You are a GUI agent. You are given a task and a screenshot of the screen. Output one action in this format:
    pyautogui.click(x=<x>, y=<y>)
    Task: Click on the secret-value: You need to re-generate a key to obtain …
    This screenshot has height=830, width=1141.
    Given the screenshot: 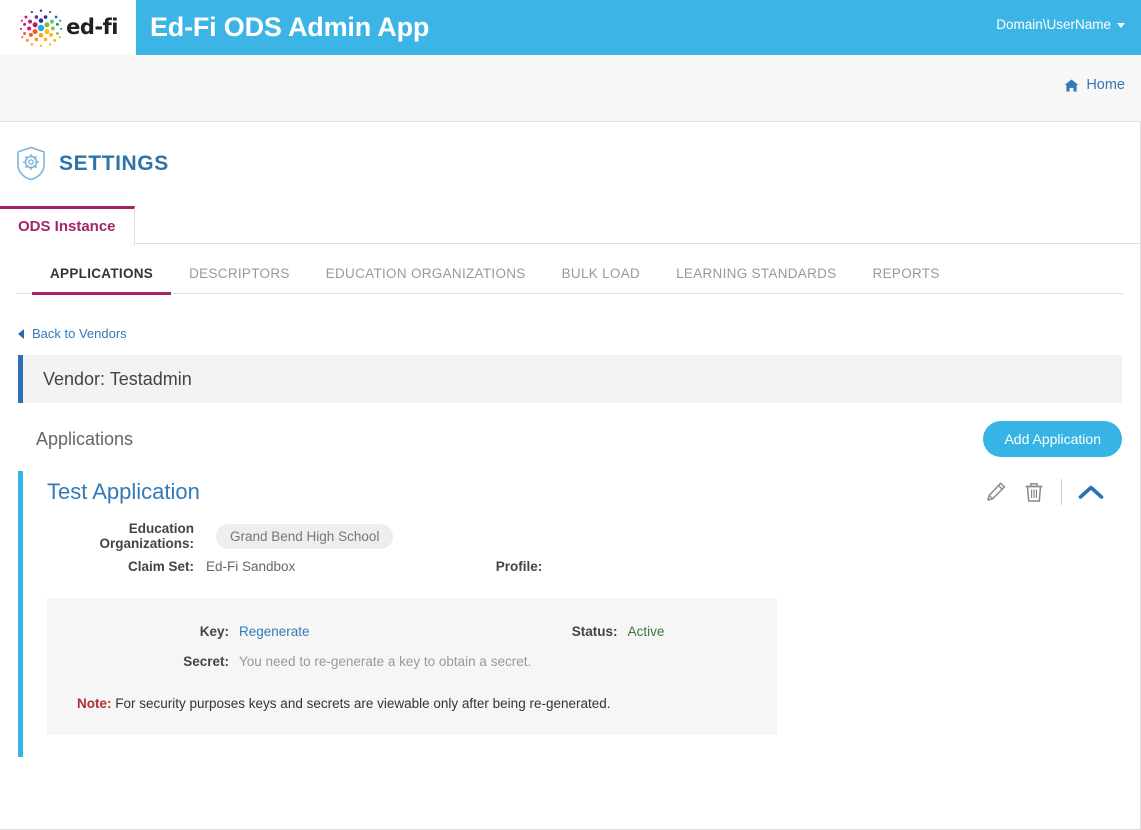 What is the action you would take?
    pyautogui.click(x=385, y=661)
    